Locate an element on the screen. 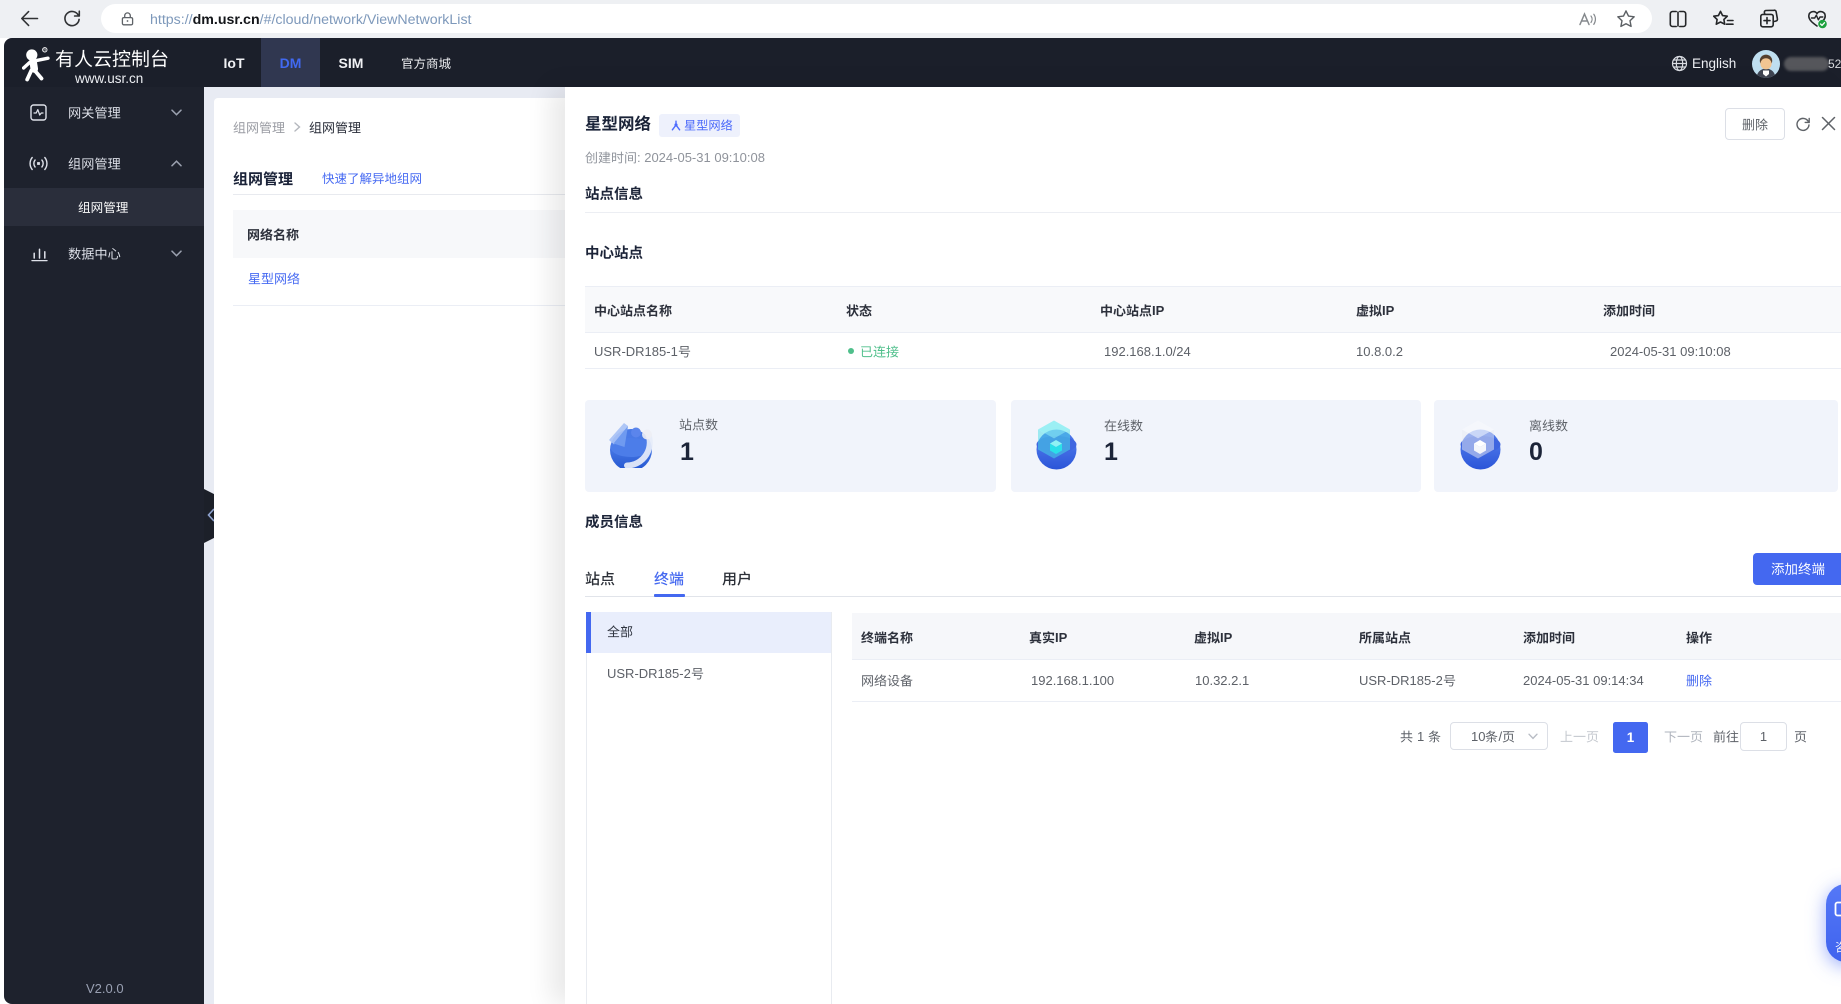  svg-text: R is located at coordinates (44, 50).